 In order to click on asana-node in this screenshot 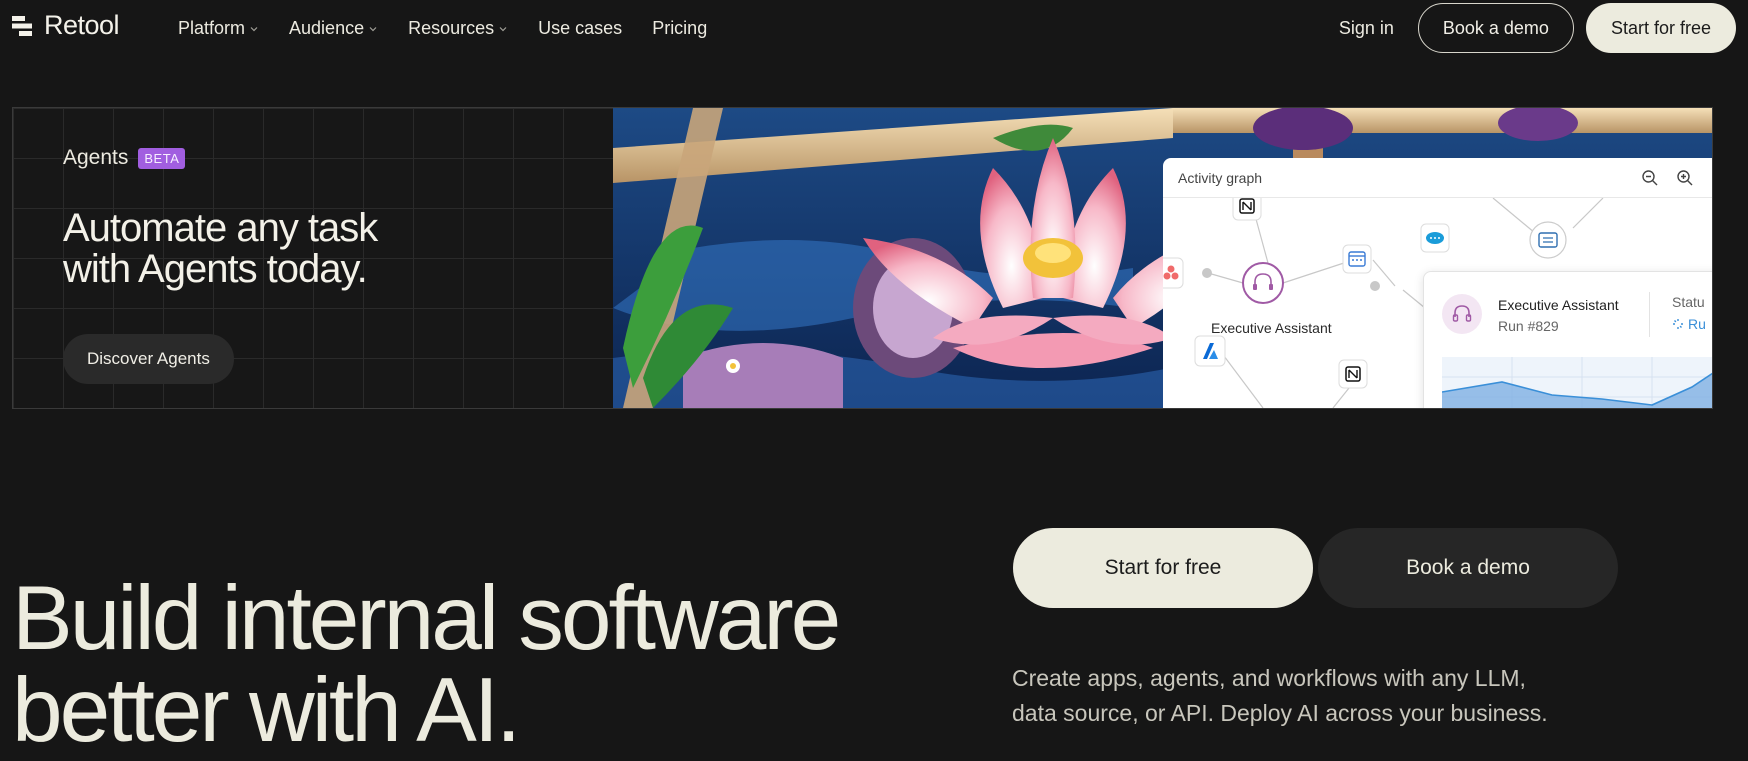, I will do `click(1173, 273)`.